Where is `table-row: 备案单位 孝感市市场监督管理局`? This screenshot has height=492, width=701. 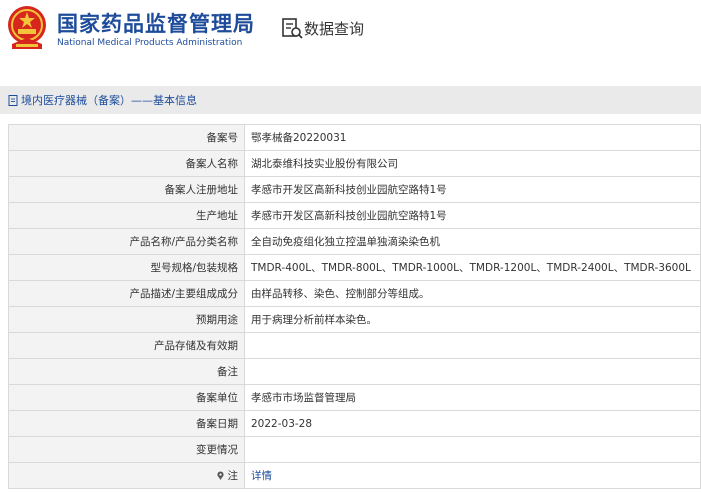
table-row: 备案单位 孝感市市场监督管理局 is located at coordinates (354, 397).